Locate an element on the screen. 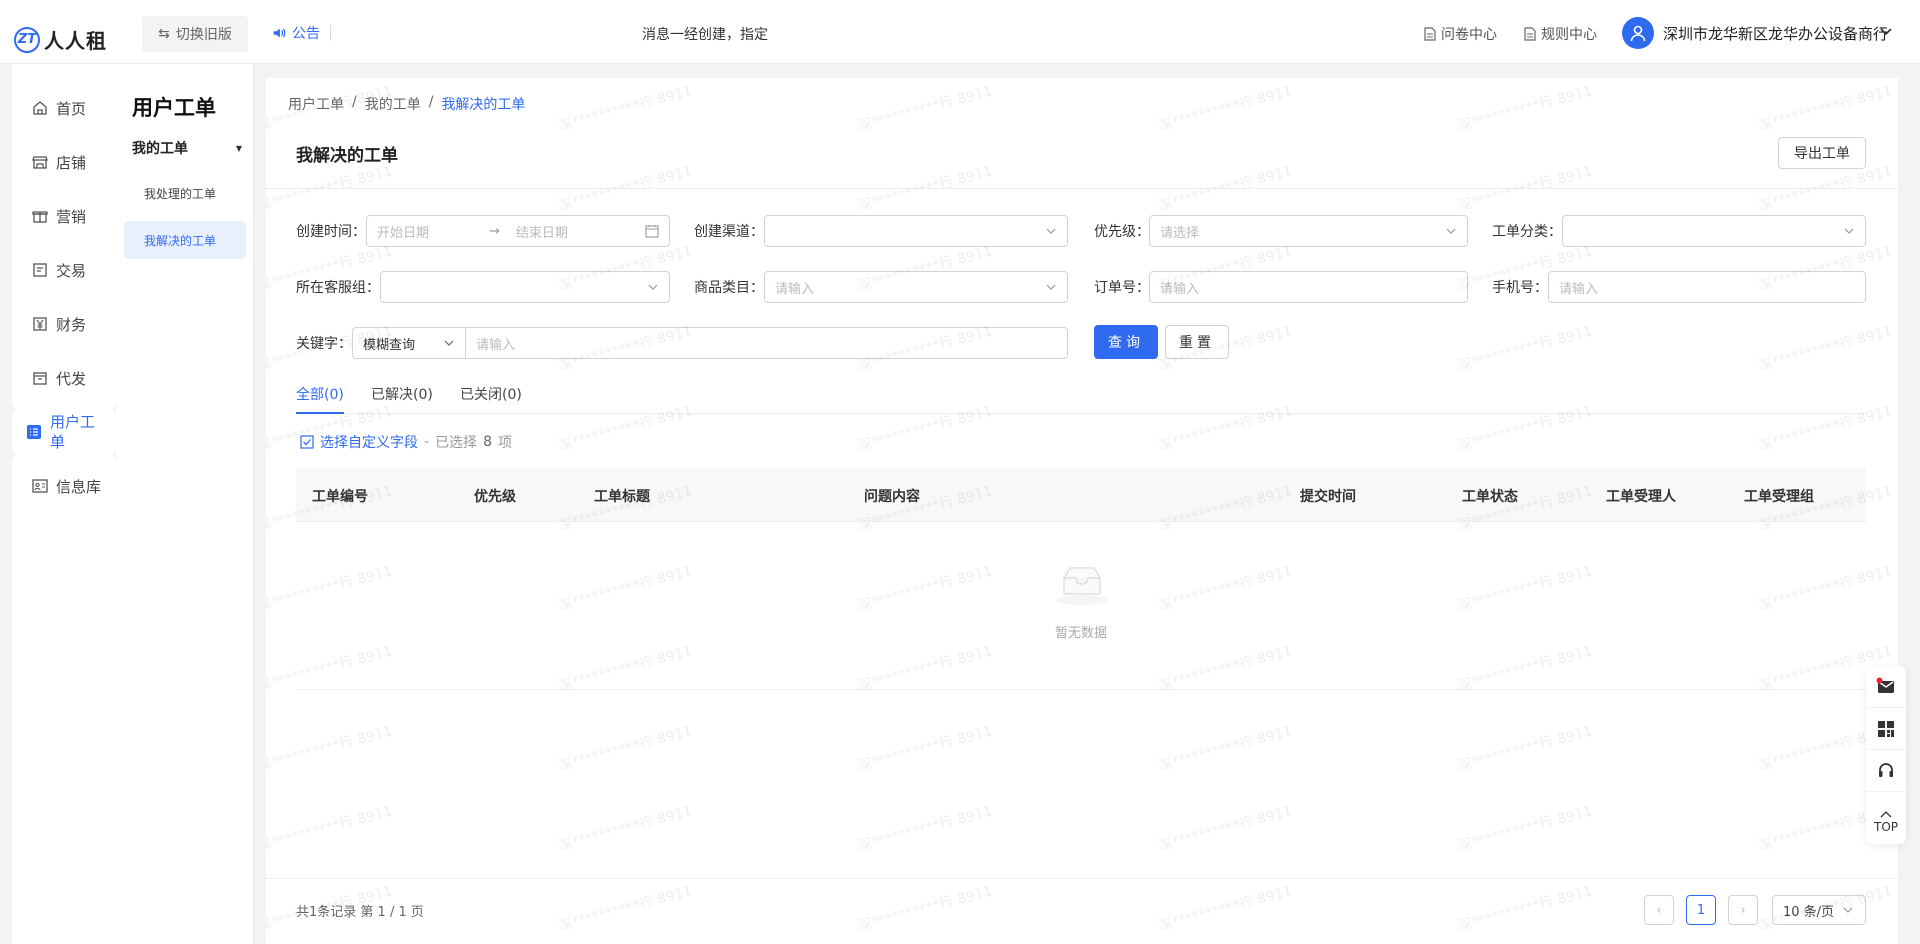  rules-center-link: 规则中心 is located at coordinates (1560, 34).